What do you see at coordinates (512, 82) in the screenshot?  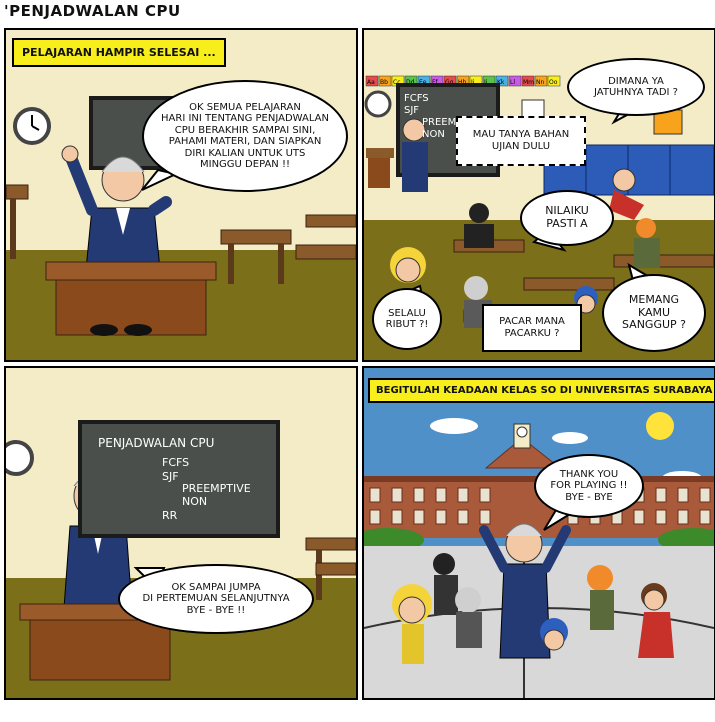 I see `alphabet-letter: Ll` at bounding box center [512, 82].